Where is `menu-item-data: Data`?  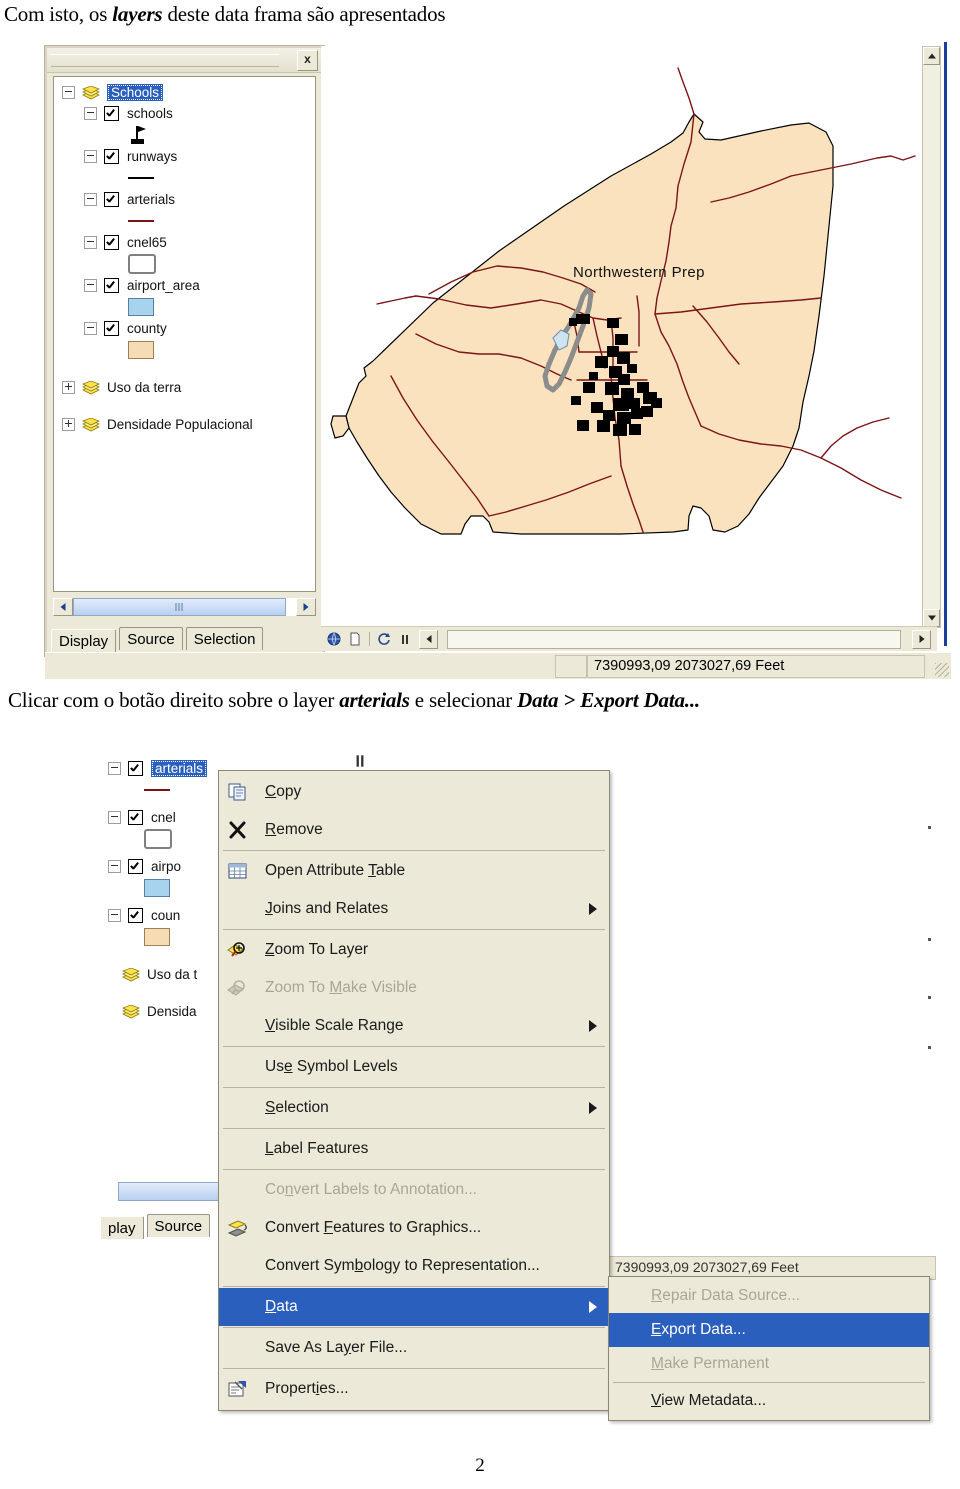 menu-item-data: Data is located at coordinates (414, 1307).